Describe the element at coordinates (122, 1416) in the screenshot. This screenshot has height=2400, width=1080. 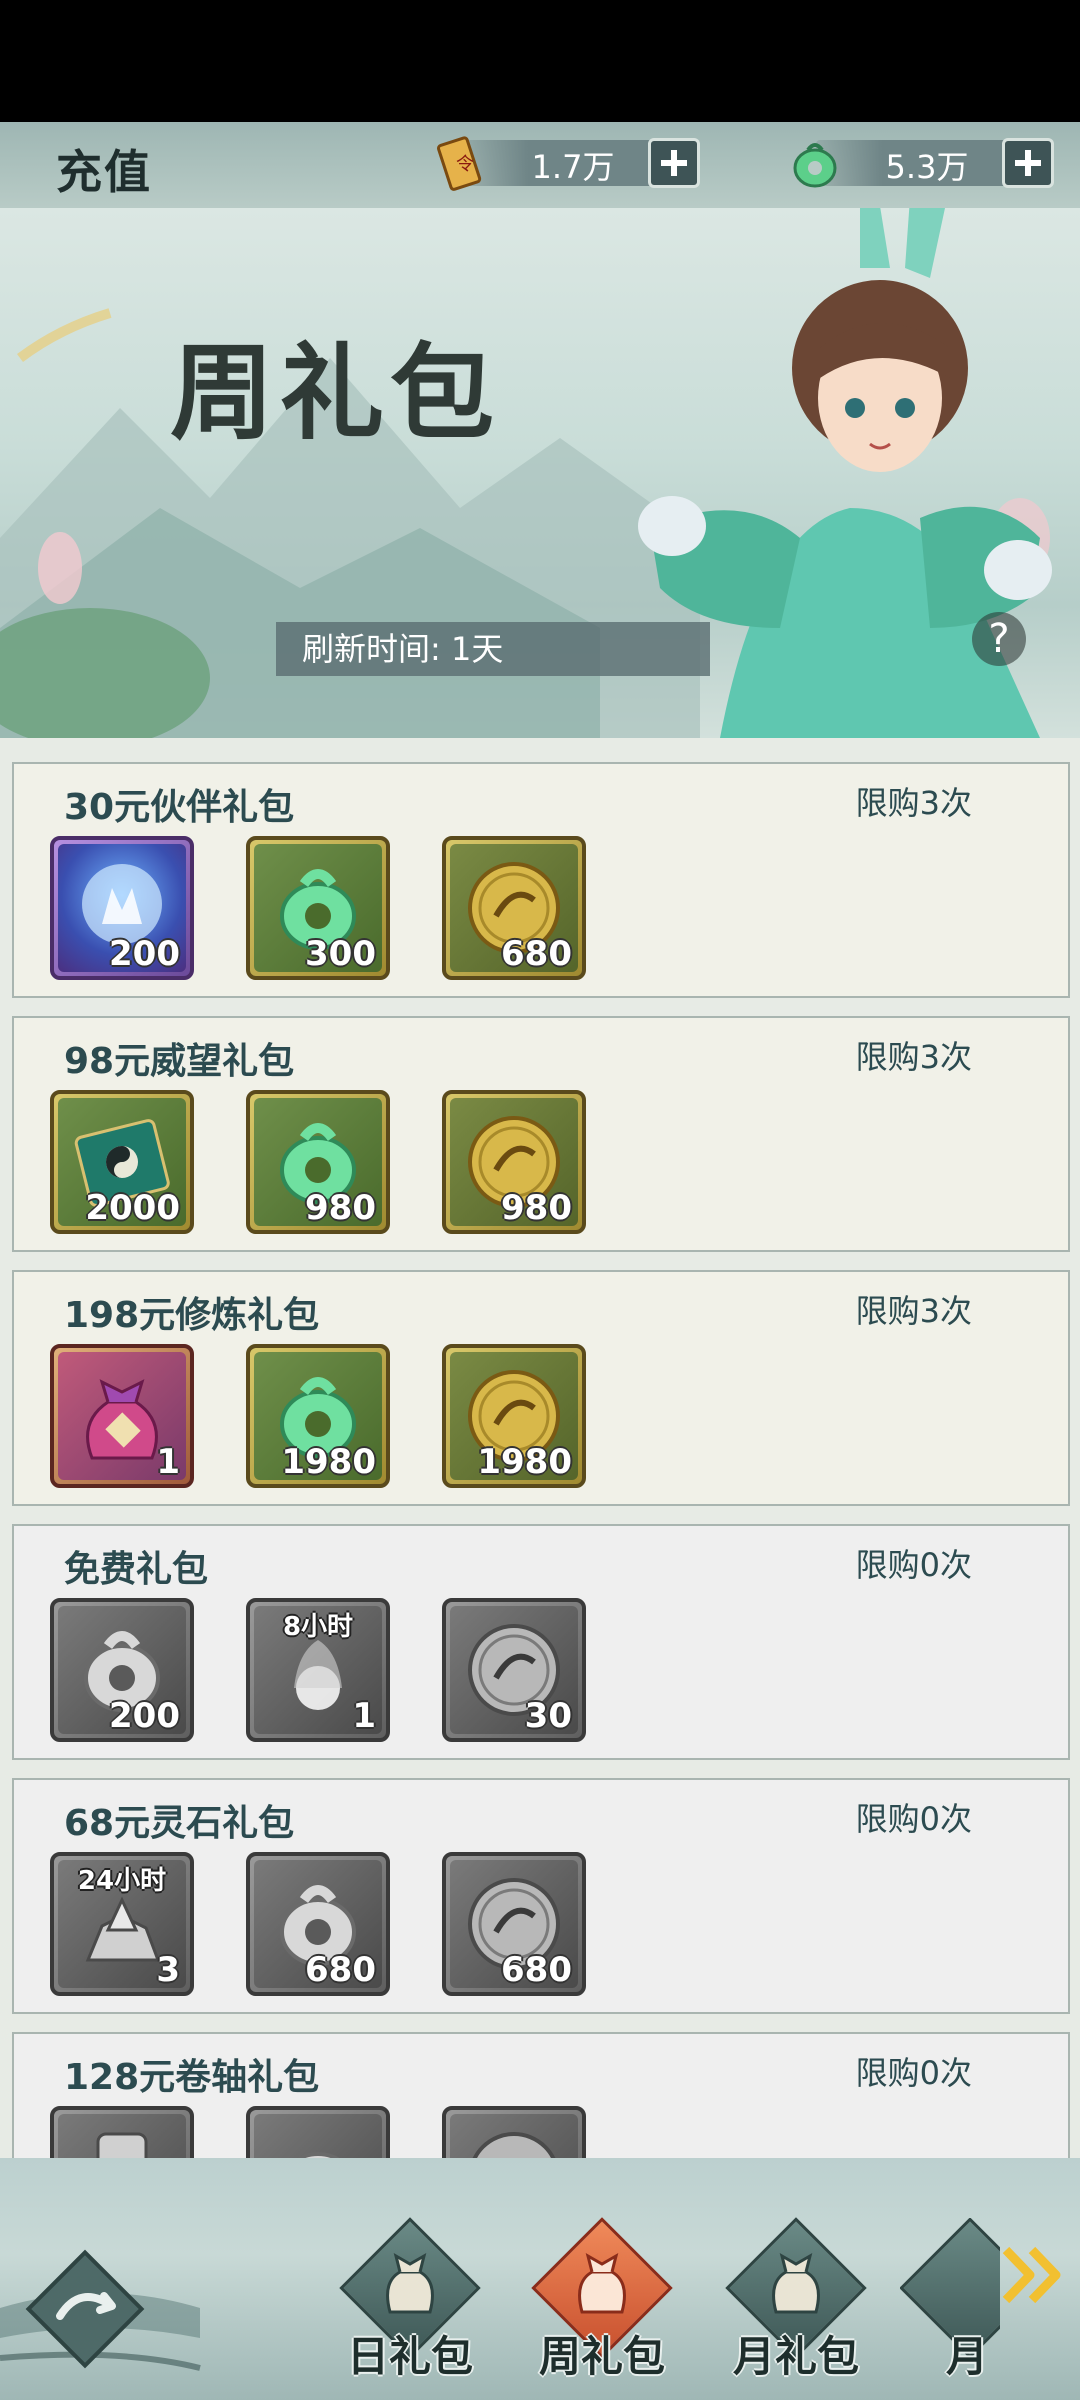
I see `reward-item: 1` at that location.